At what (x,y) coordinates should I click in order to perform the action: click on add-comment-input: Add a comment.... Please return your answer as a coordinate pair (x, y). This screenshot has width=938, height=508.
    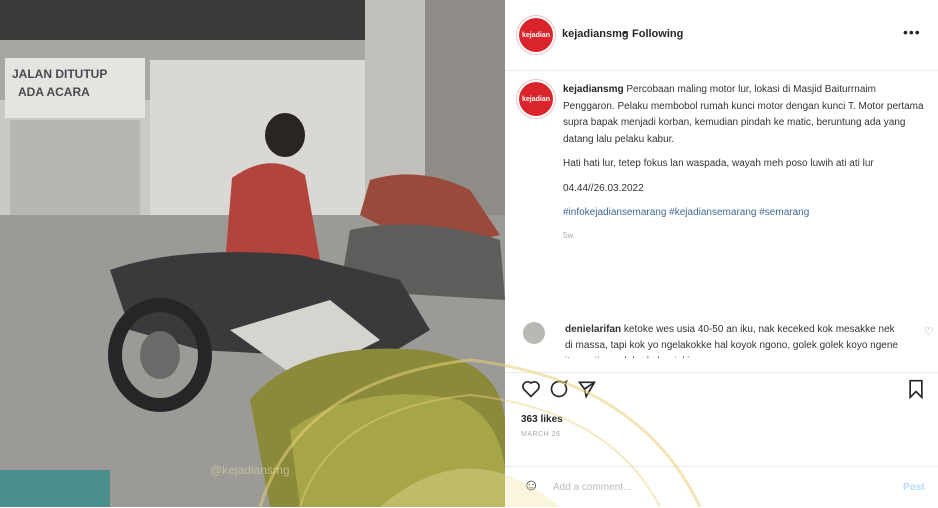
    Looking at the image, I should click on (592, 487).